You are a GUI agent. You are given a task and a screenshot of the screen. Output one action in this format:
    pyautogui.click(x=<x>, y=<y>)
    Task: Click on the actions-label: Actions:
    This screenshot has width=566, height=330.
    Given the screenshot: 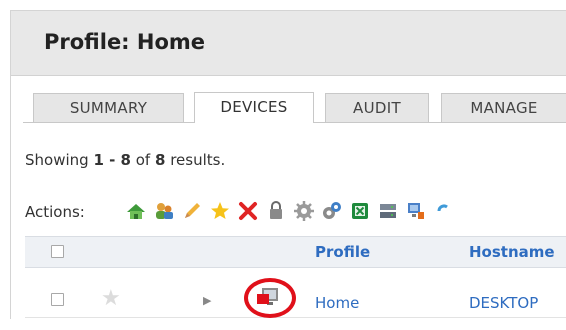 What is the action you would take?
    pyautogui.click(x=55, y=212)
    